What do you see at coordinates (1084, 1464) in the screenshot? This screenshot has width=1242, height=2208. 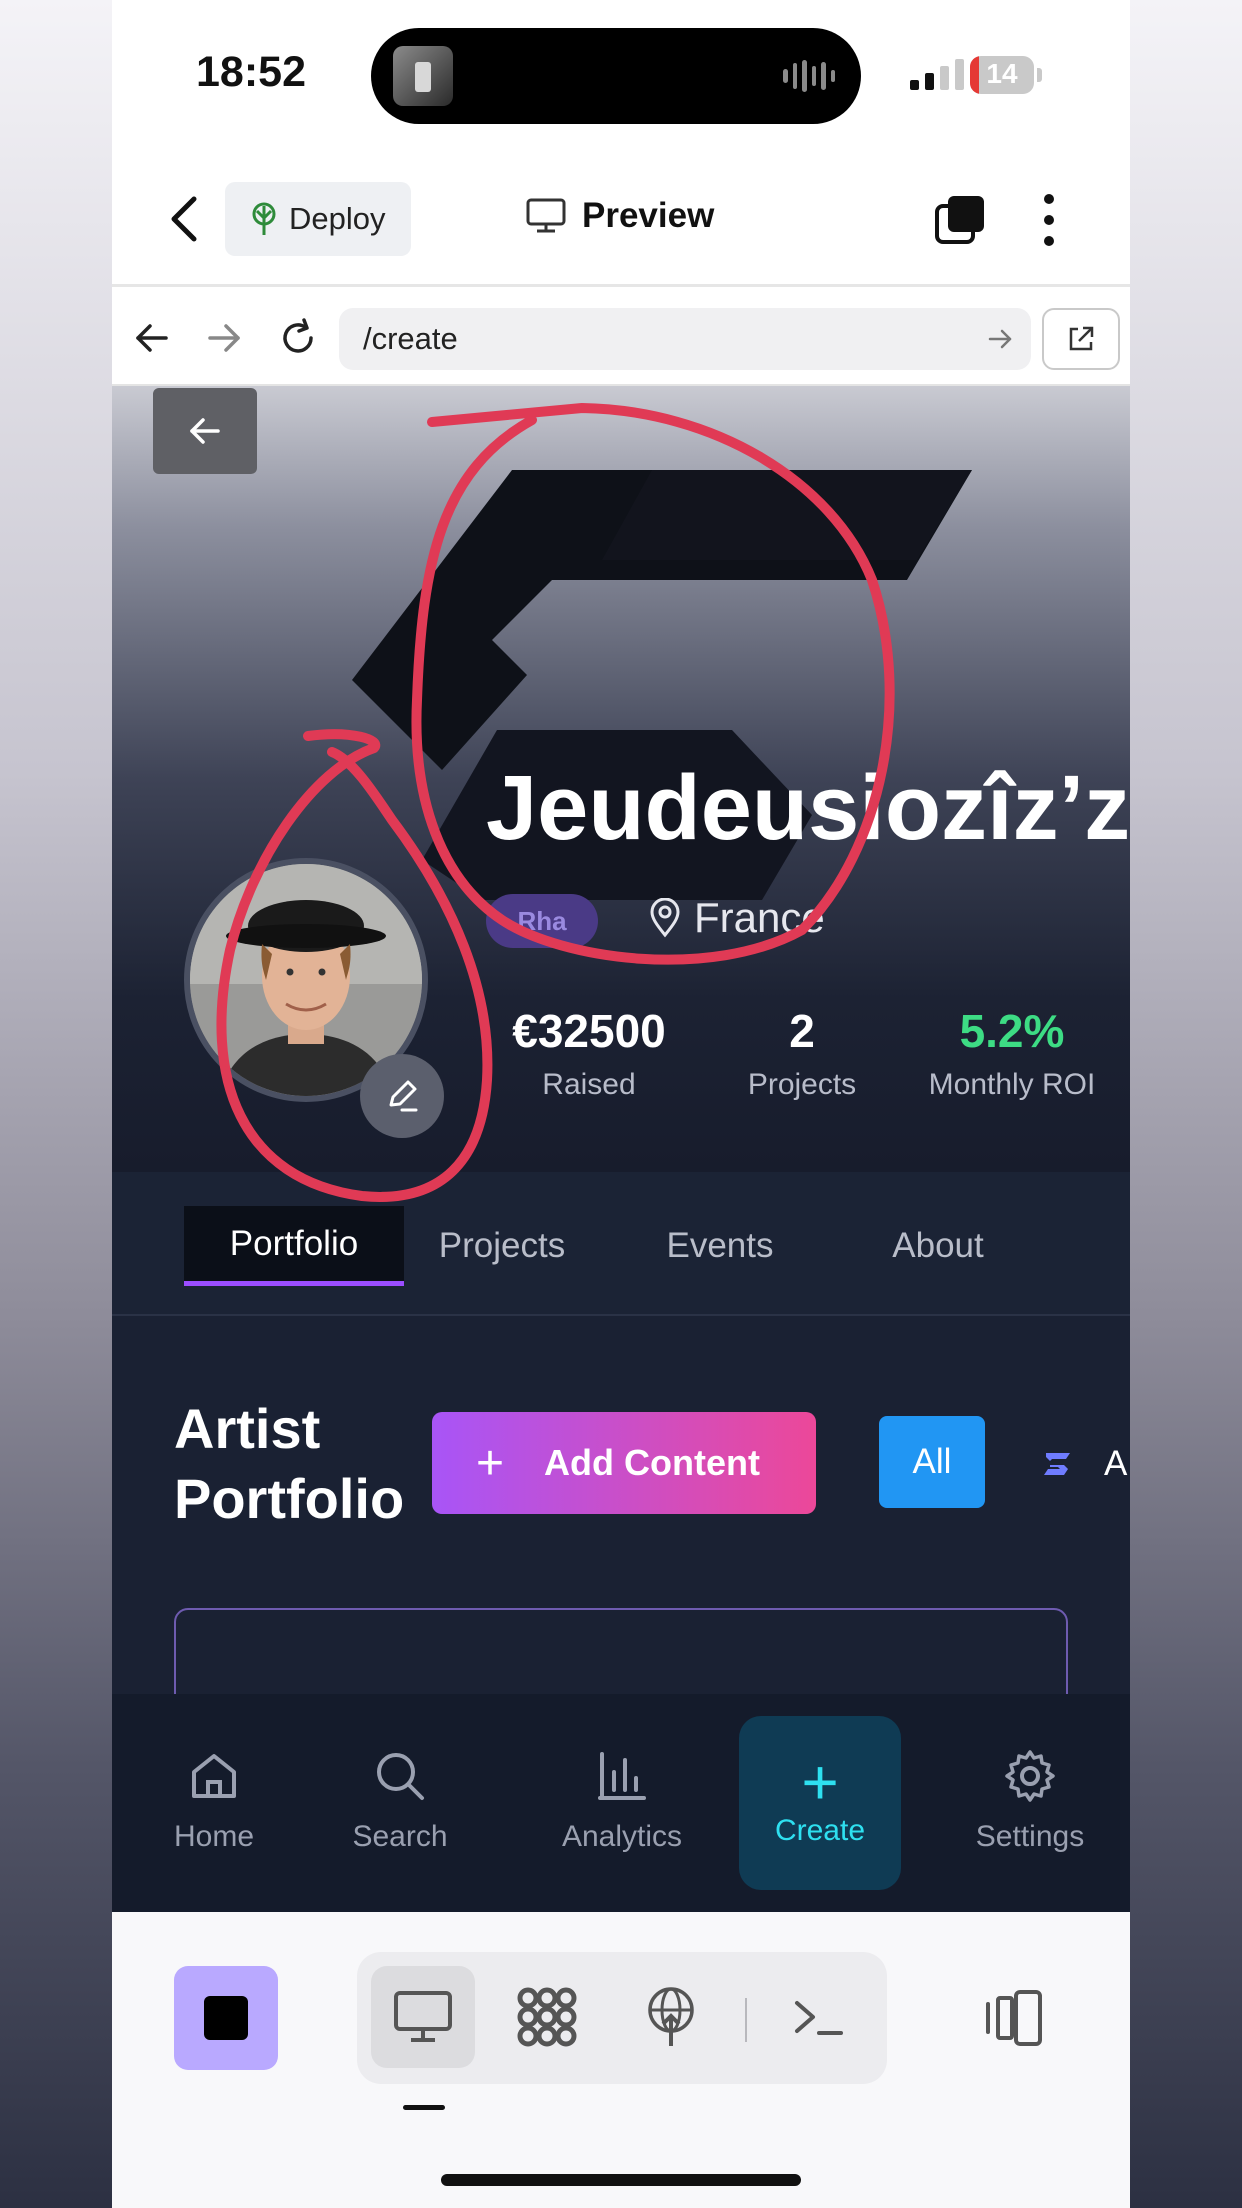 I see `filter-artist-button: A` at bounding box center [1084, 1464].